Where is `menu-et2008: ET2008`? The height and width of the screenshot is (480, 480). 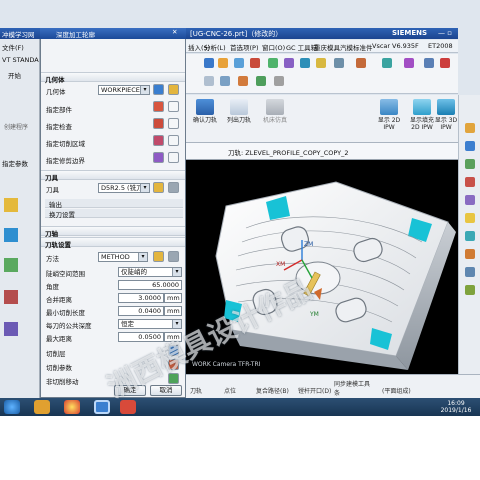
menu-et2008: ET2008 is located at coordinates (440, 46).